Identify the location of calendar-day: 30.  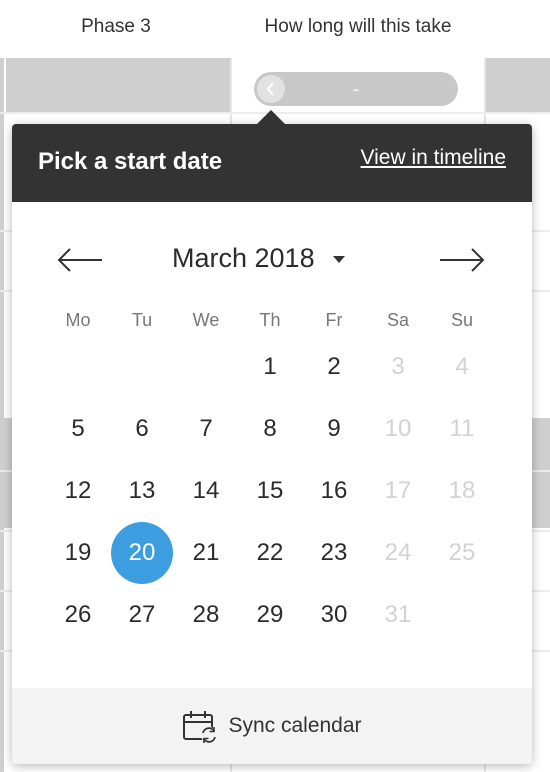
(334, 615).